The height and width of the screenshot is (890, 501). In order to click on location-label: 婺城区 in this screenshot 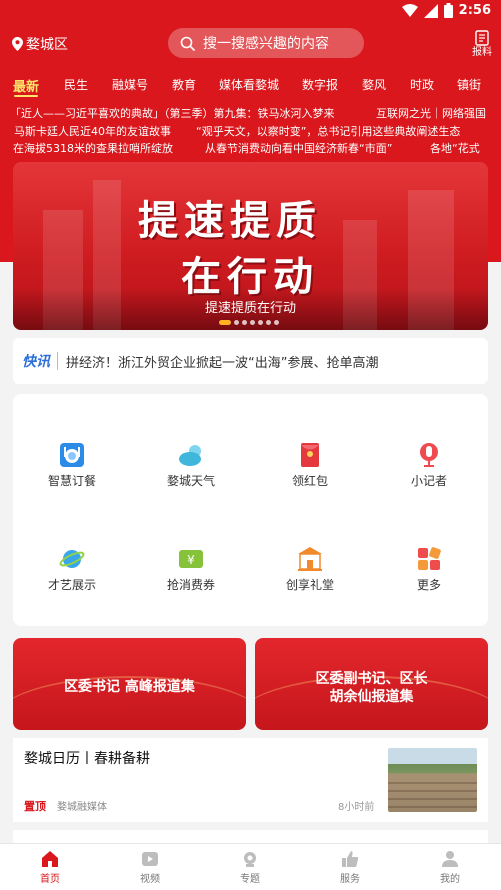, I will do `click(47, 45)`.